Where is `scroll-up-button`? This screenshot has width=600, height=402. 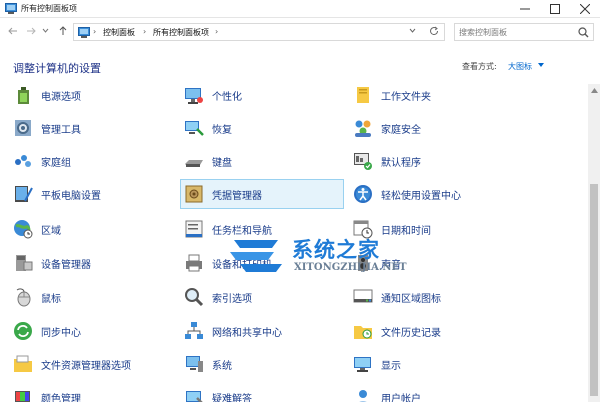 scroll-up-button is located at coordinates (594, 90).